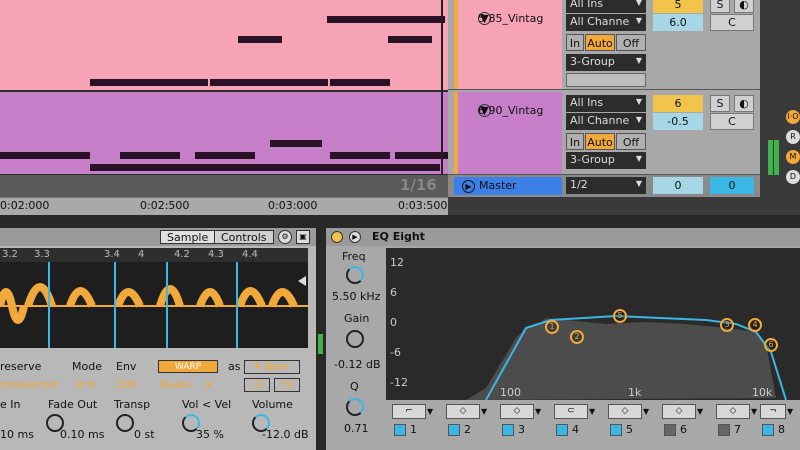 This screenshot has width=800, height=450. I want to click on settings-icon: ⚙, so click(285, 237).